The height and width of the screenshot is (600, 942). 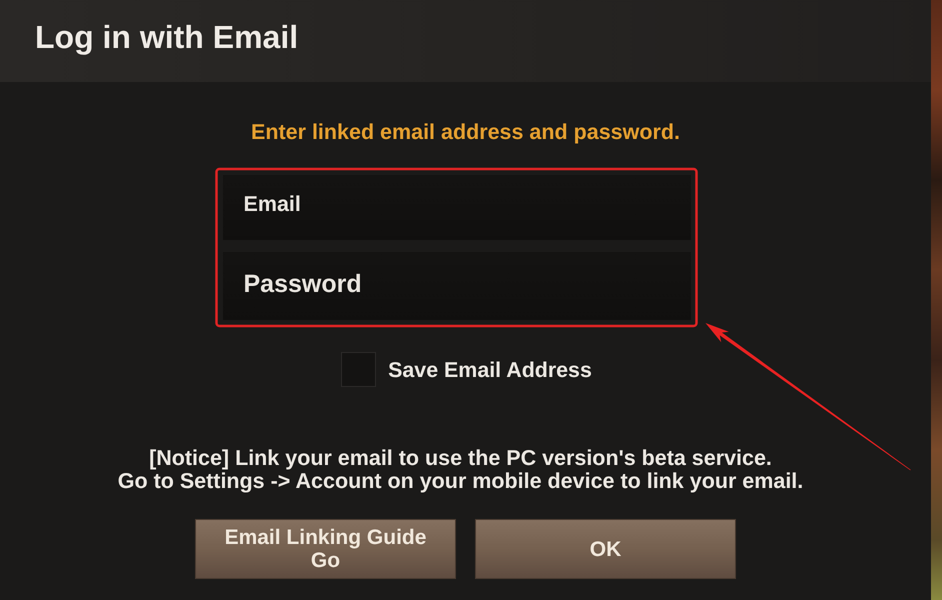 What do you see at coordinates (605, 549) in the screenshot?
I see `ok-button: OK` at bounding box center [605, 549].